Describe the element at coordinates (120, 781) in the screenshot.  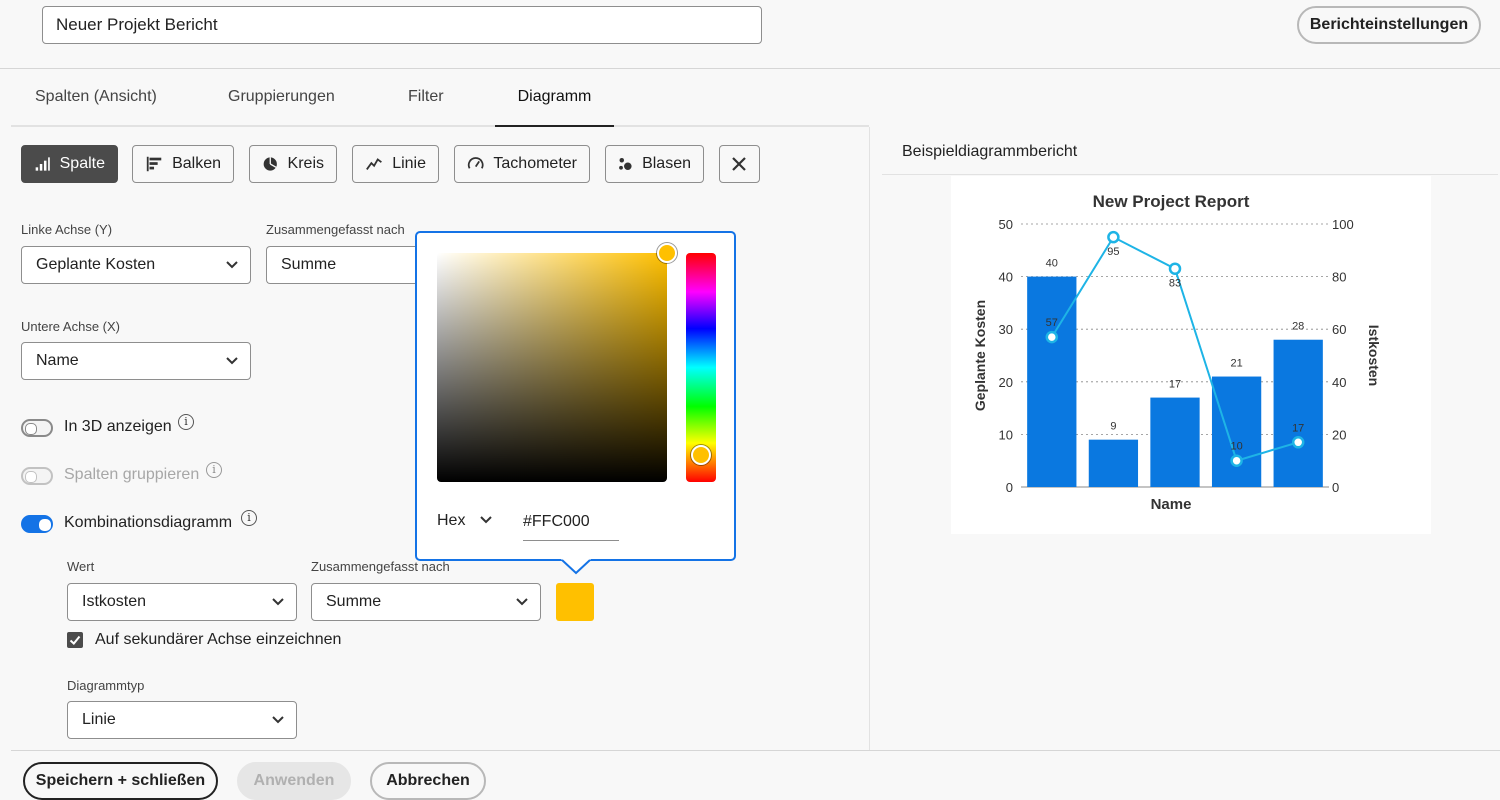
I see `save-close-button: Speichern + schließen` at that location.